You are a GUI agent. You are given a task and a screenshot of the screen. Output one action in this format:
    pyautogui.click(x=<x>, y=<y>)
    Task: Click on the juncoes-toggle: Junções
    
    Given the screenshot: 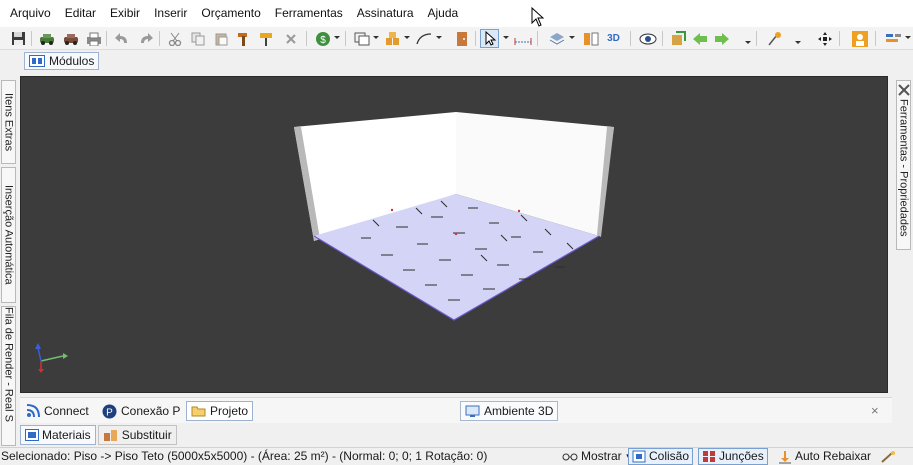 What is the action you would take?
    pyautogui.click(x=733, y=456)
    